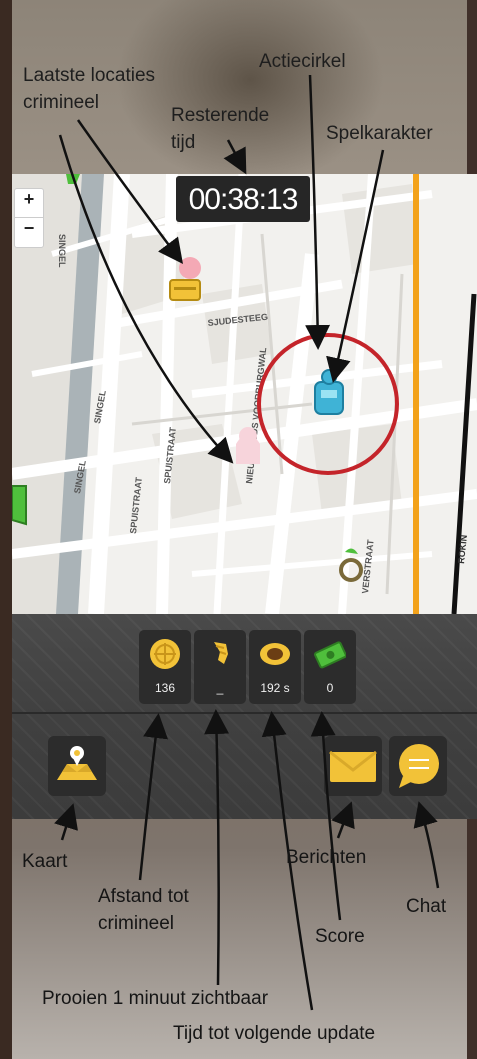 The height and width of the screenshot is (1059, 477). I want to click on annotation-last-locations: Laatste locaties crimineel, so click(89, 89).